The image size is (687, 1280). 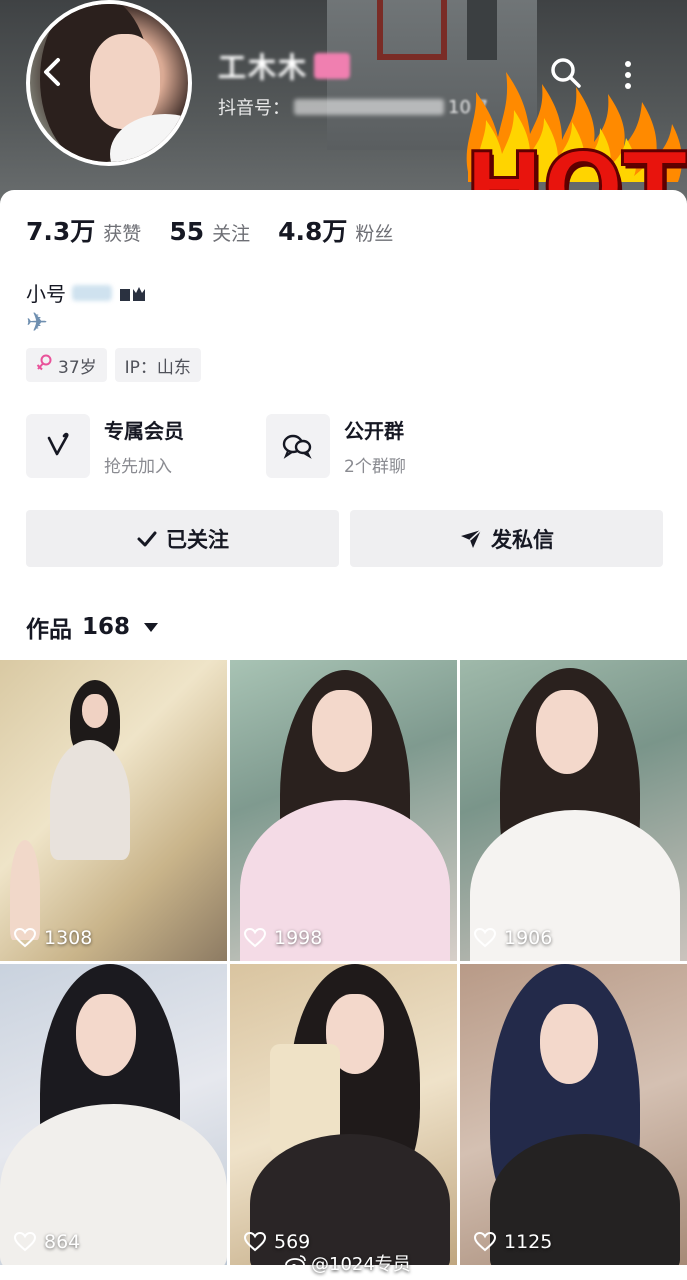 What do you see at coordinates (44, 365) in the screenshot?
I see `female-icon` at bounding box center [44, 365].